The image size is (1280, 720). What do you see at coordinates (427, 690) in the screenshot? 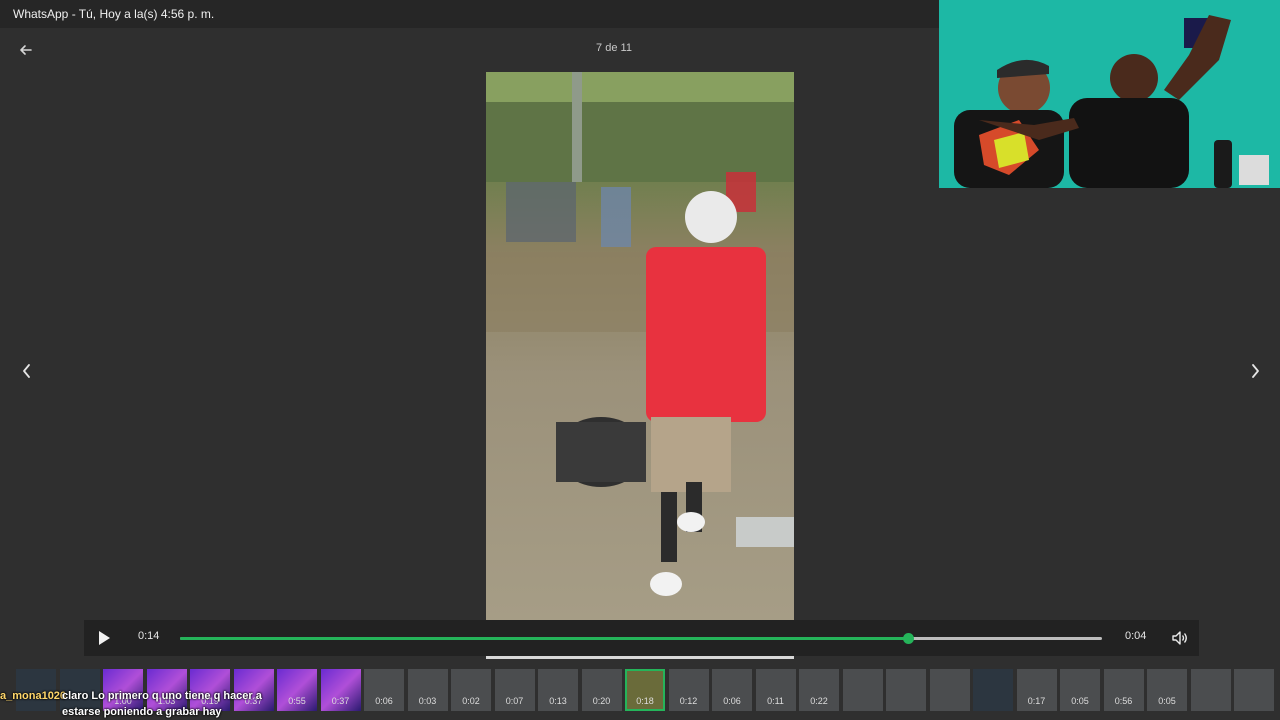
I see `media-thumbnail: 0:03` at bounding box center [427, 690].